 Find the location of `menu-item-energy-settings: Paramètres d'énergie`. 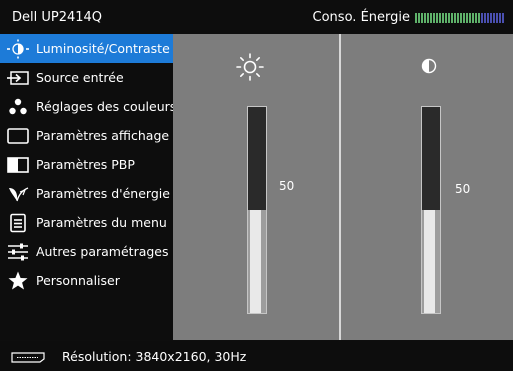

menu-item-energy-settings: Paramètres d'énergie is located at coordinates (86, 193).